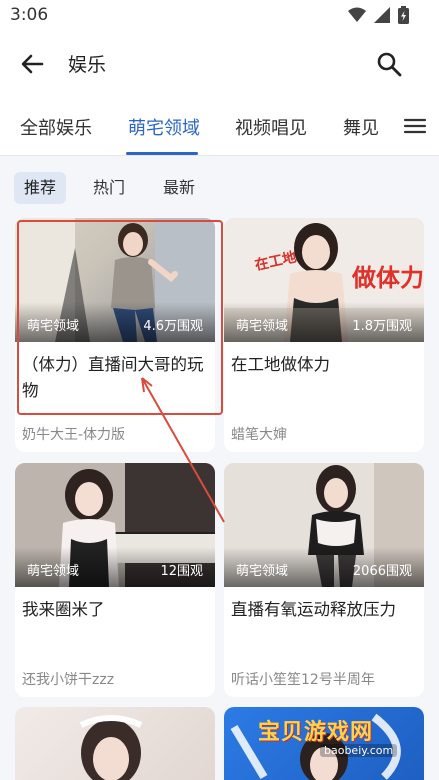 The image size is (439, 780). I want to click on back-arrow-icon, so click(32, 64).